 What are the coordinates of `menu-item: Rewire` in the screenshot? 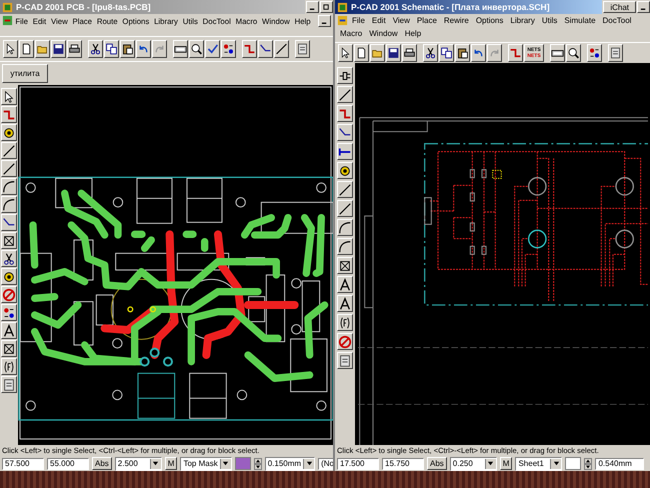 It's located at (456, 20).